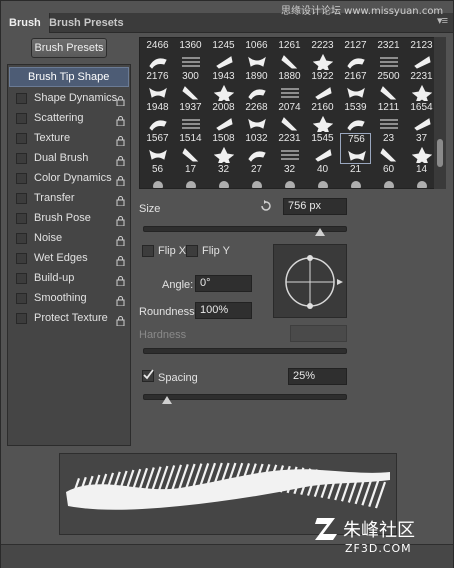  Describe the element at coordinates (388, 86) in the screenshot. I see `brush-preset-2500: 2500` at that location.